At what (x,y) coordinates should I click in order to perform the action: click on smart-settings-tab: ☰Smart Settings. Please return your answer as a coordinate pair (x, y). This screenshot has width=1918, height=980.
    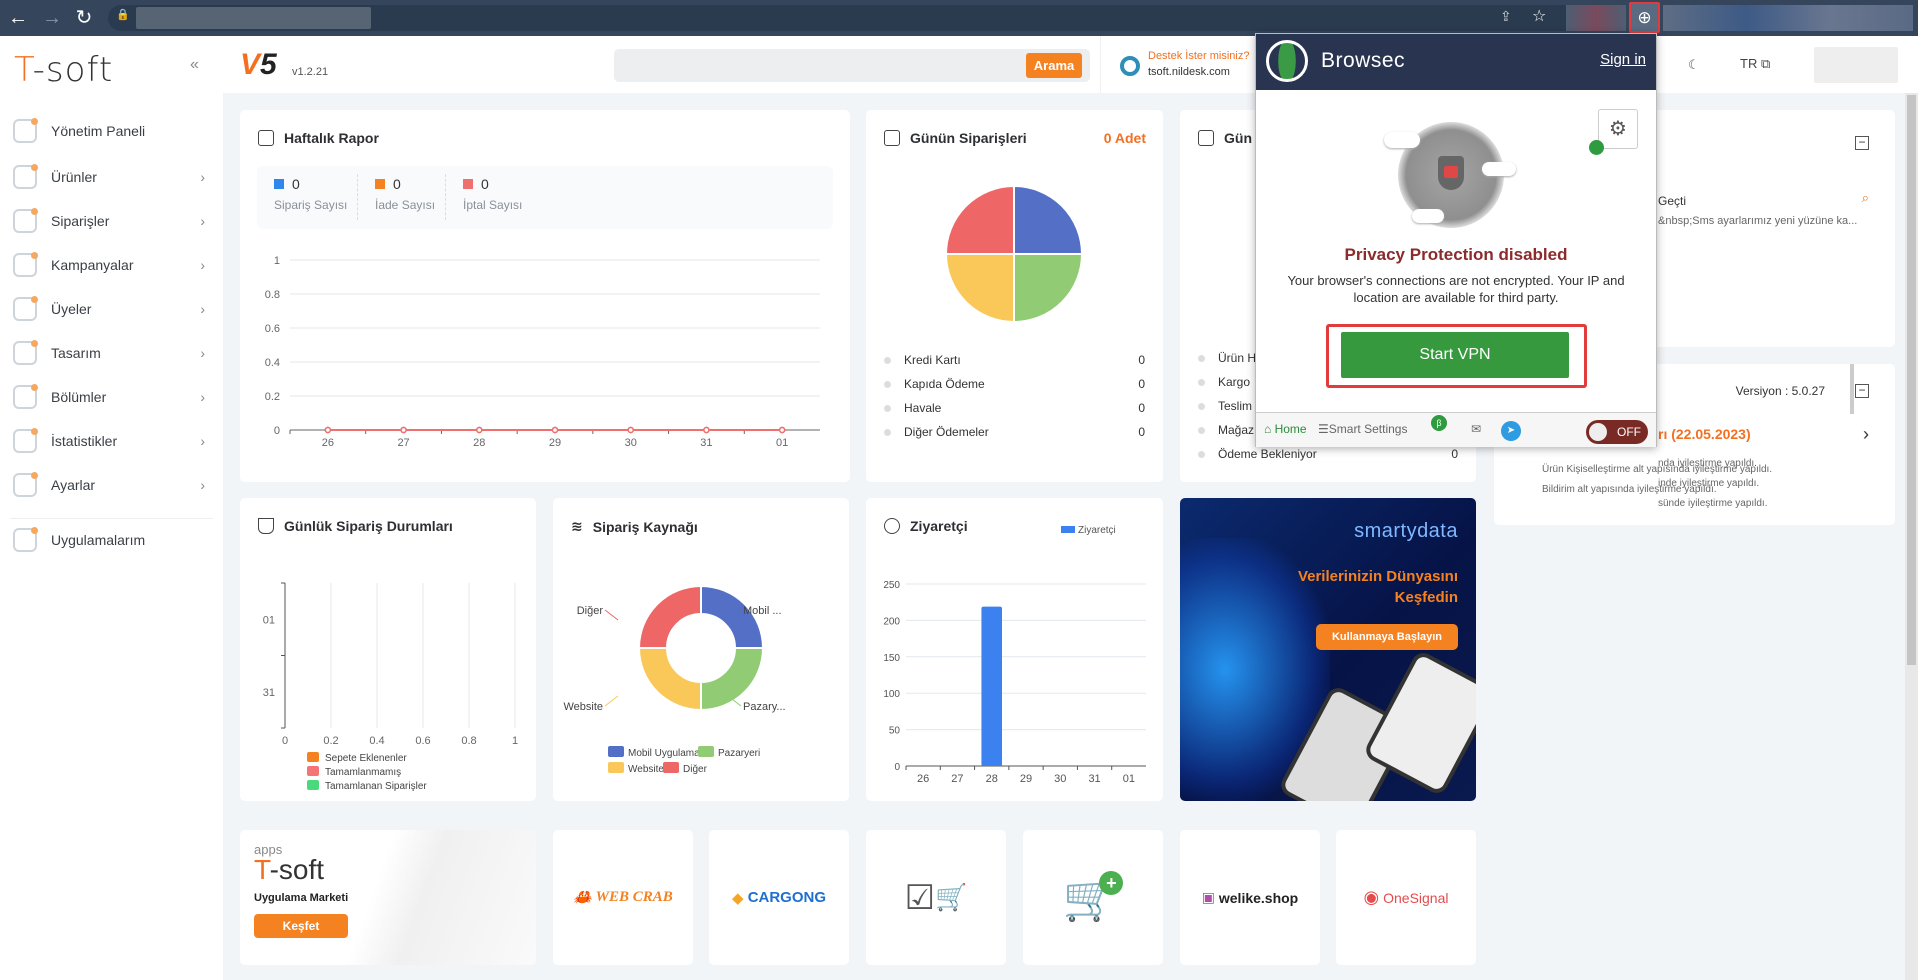
    Looking at the image, I should click on (1362, 429).